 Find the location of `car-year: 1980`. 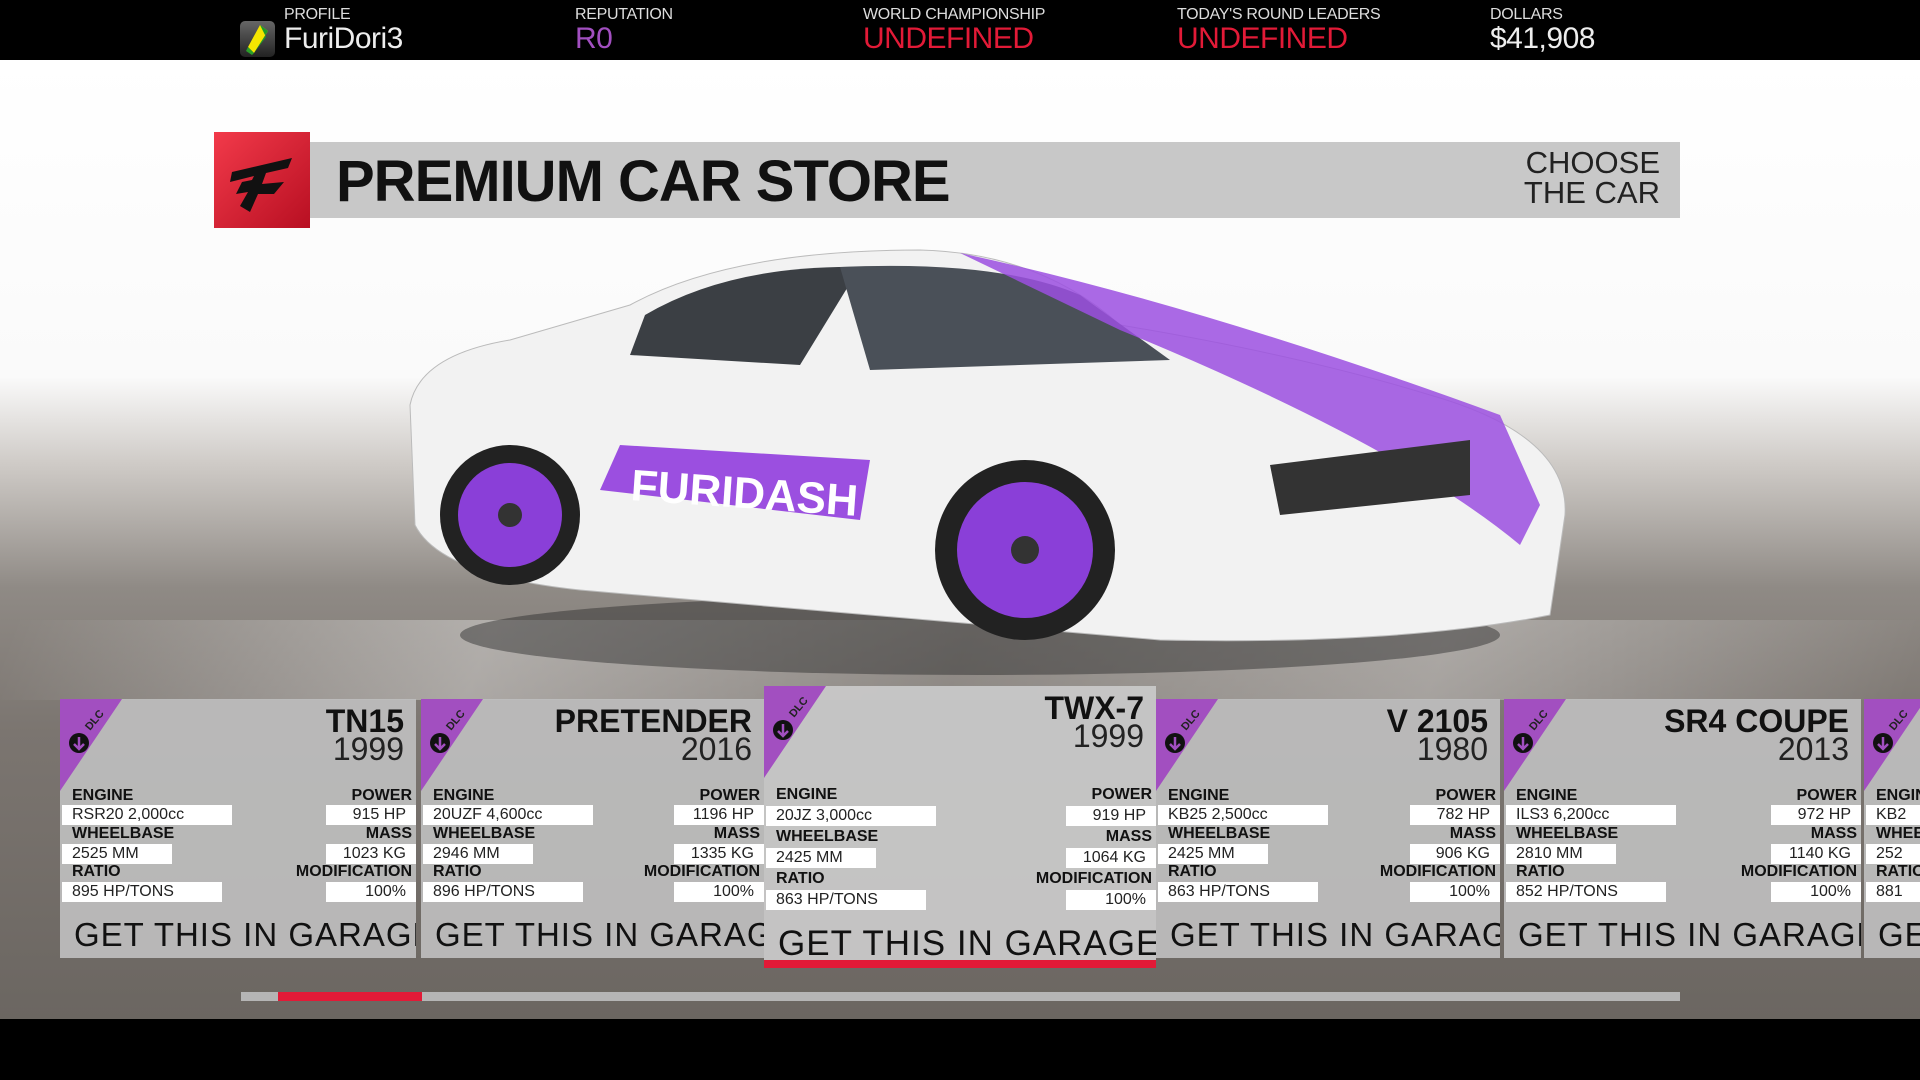

car-year: 1980 is located at coordinates (1452, 749).